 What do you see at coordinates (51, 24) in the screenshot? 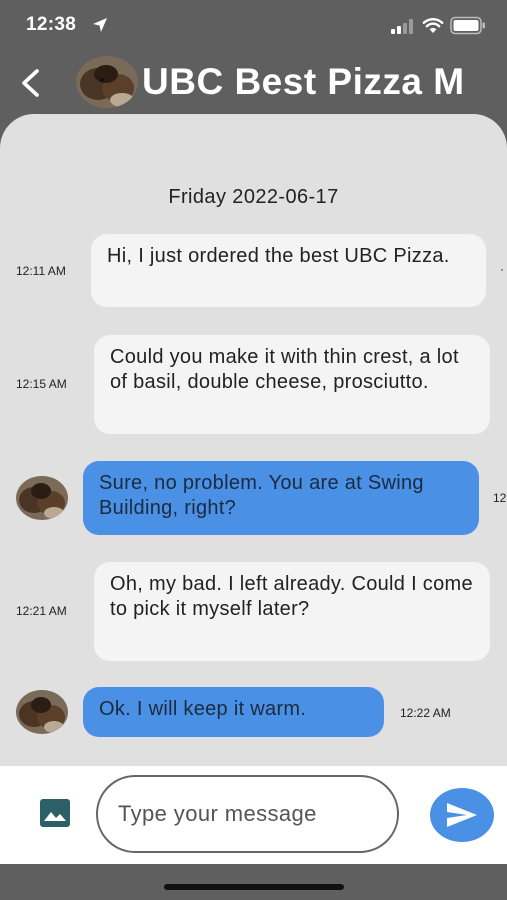
I see `status-time: 12:38` at bounding box center [51, 24].